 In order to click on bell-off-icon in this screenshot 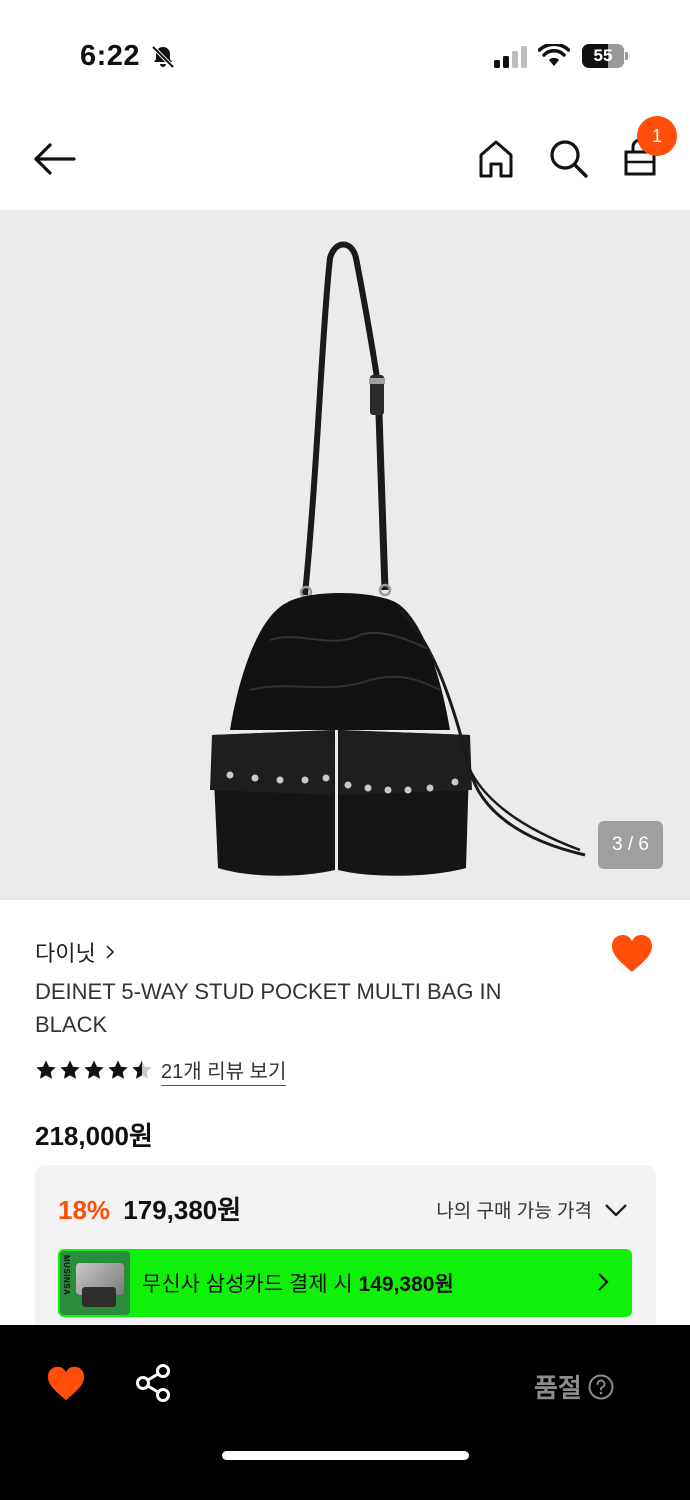, I will do `click(163, 57)`.